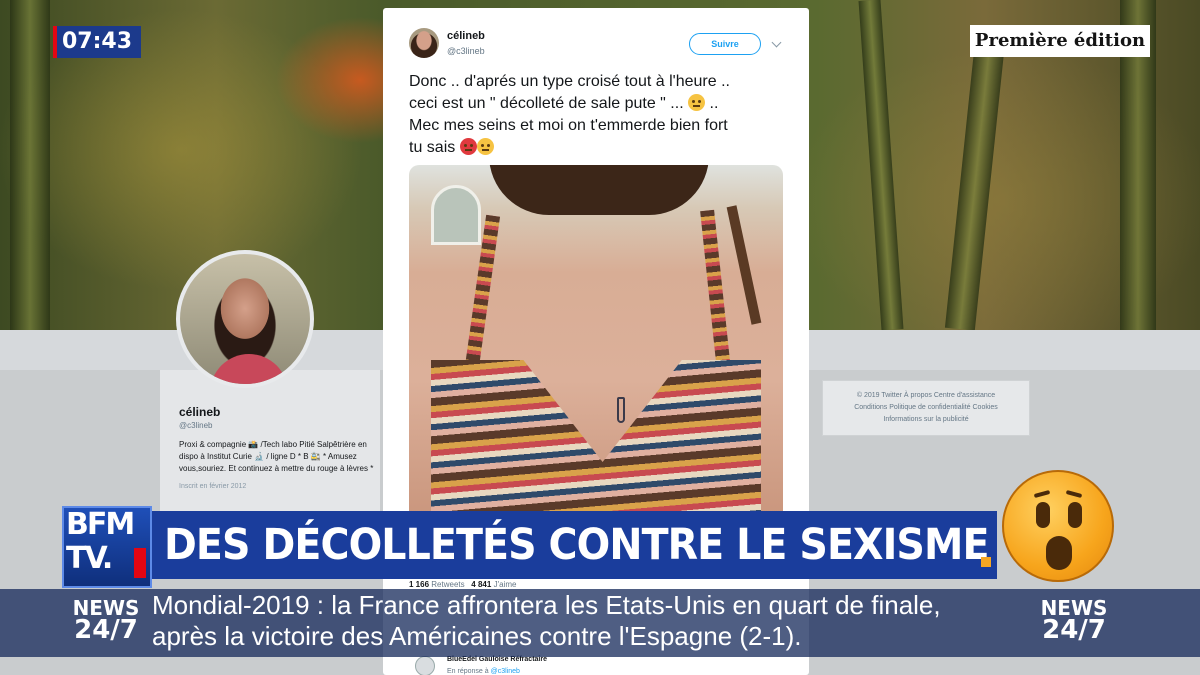  I want to click on tweet-text-line: tu sais, so click(599, 148).